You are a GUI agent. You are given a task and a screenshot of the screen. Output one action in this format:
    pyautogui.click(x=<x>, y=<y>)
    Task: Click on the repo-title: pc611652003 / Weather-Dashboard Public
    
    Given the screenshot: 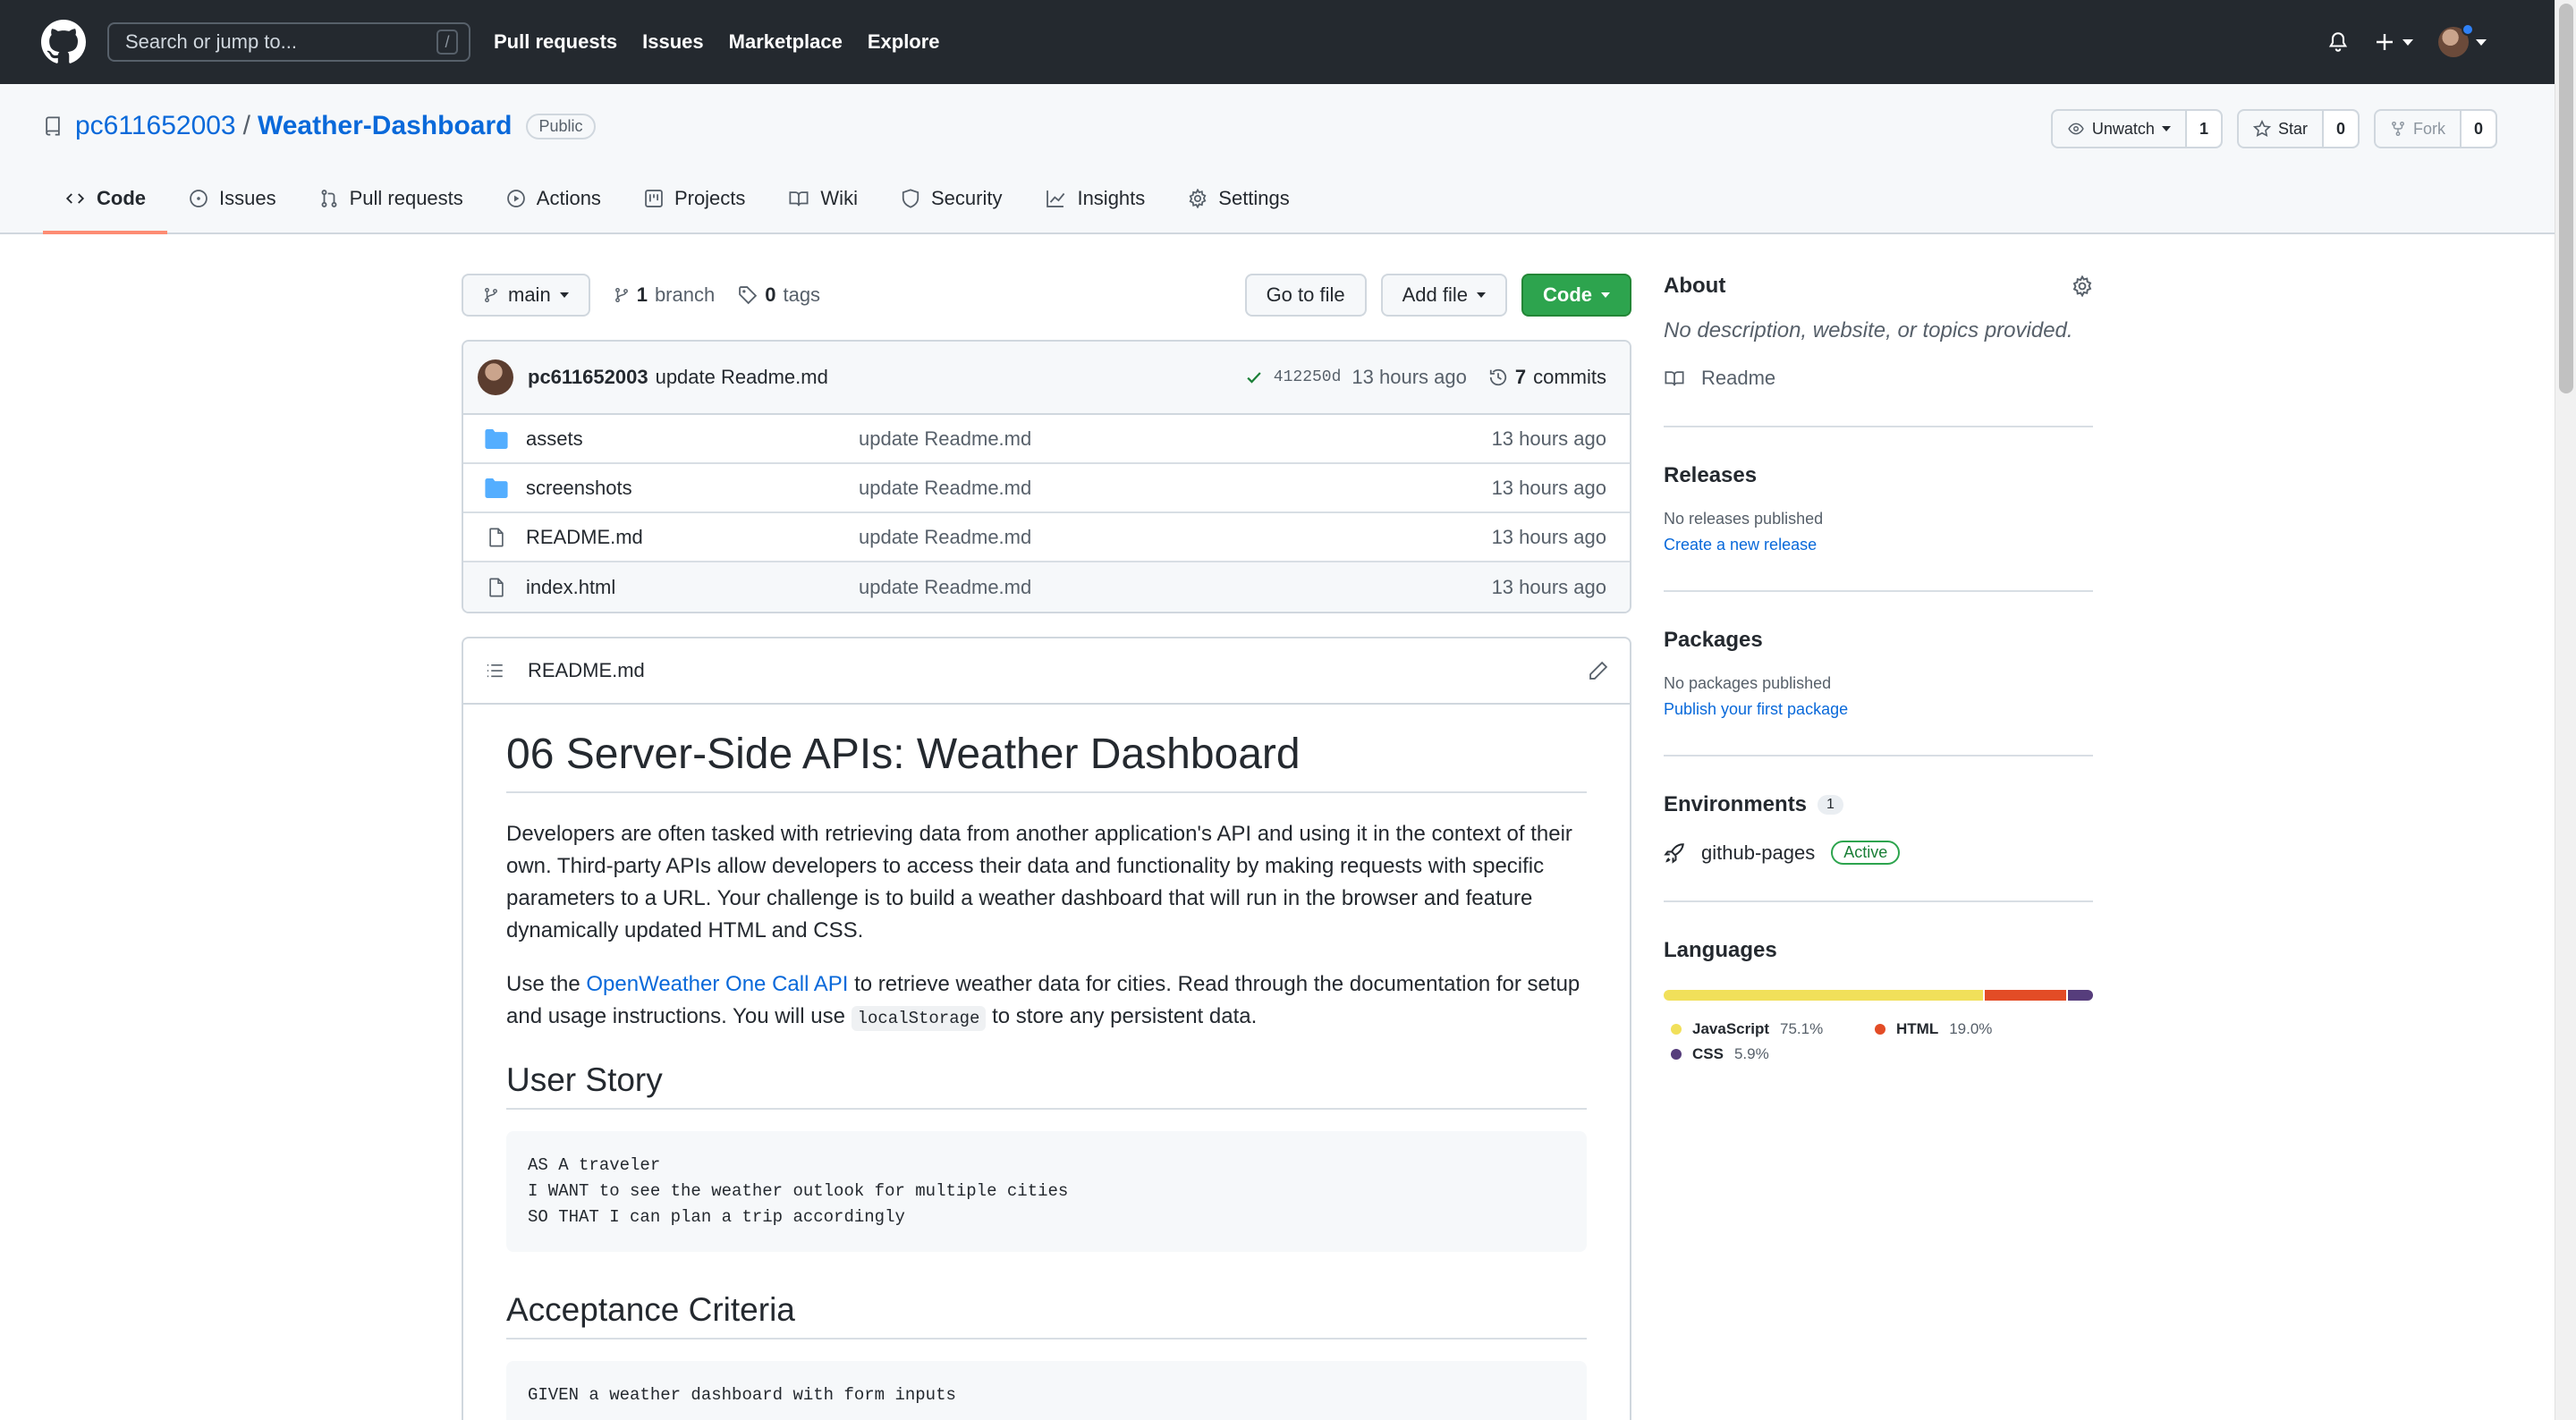 What is the action you would take?
    pyautogui.click(x=319, y=126)
    